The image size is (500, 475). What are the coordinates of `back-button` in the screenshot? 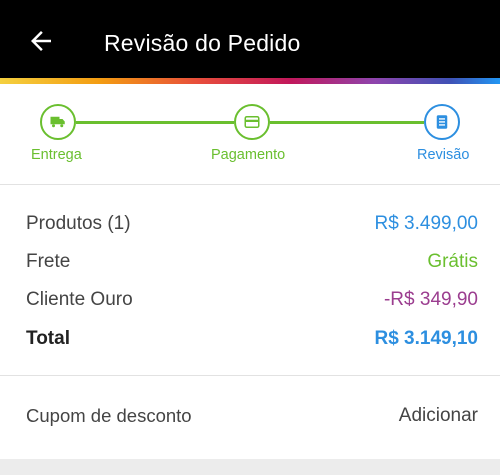 It's located at (41, 41).